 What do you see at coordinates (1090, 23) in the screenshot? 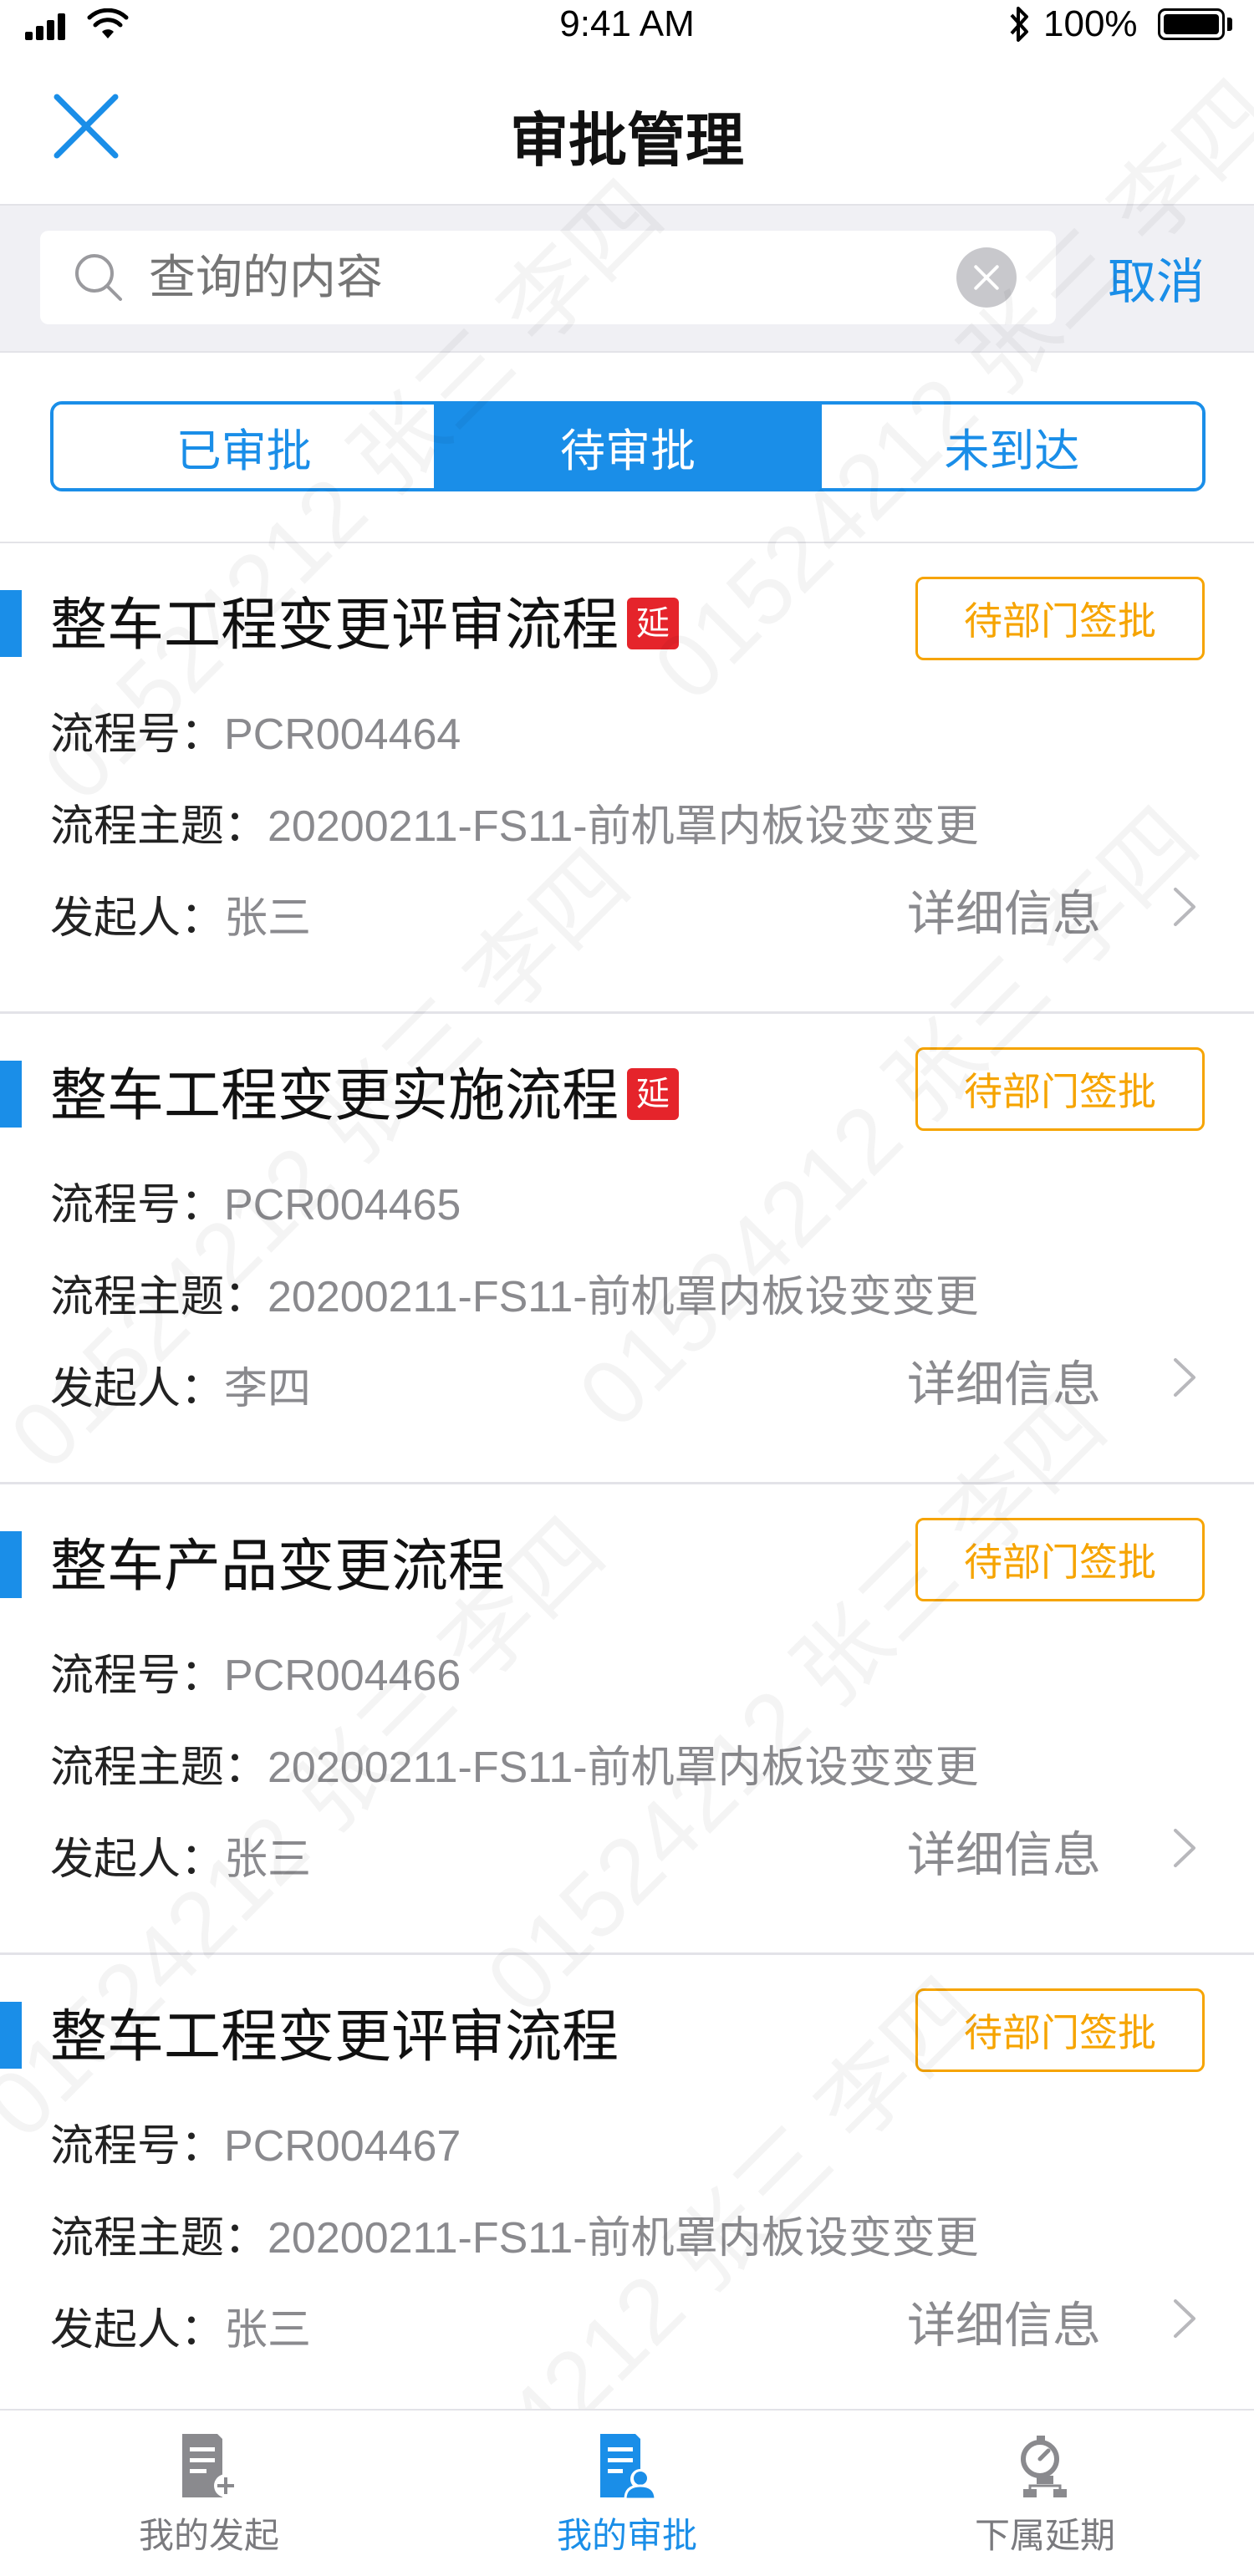
I see `battery-percentage: 100%` at bounding box center [1090, 23].